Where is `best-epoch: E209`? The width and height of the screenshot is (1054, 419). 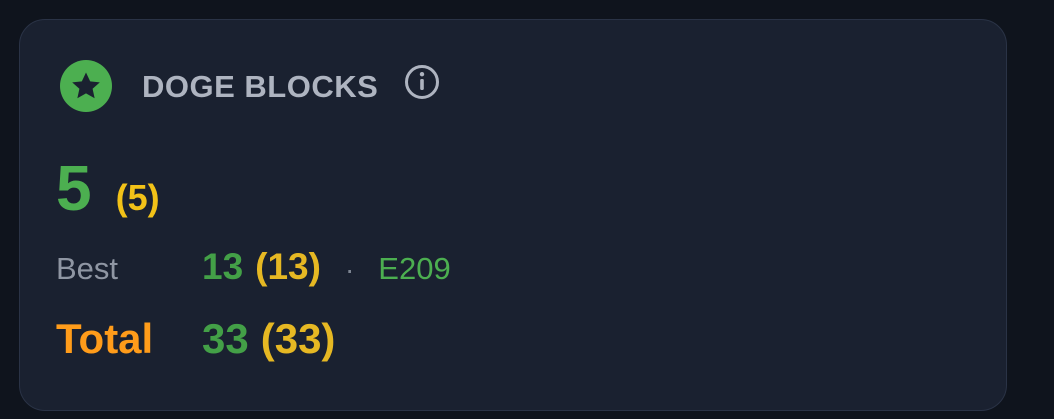 best-epoch: E209 is located at coordinates (414, 268).